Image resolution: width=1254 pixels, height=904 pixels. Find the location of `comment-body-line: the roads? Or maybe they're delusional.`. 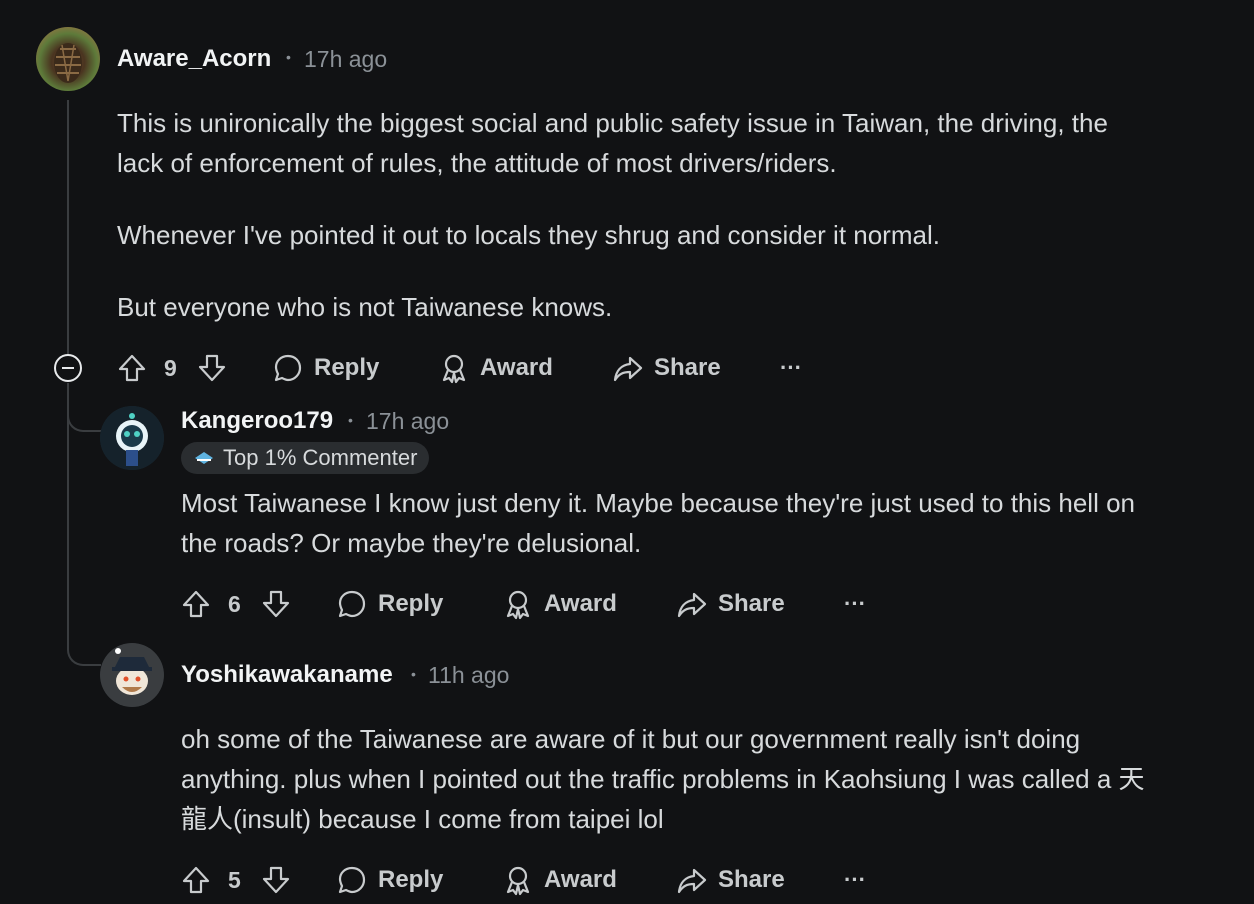

comment-body-line: the roads? Or maybe they're delusional. is located at coordinates (411, 543).